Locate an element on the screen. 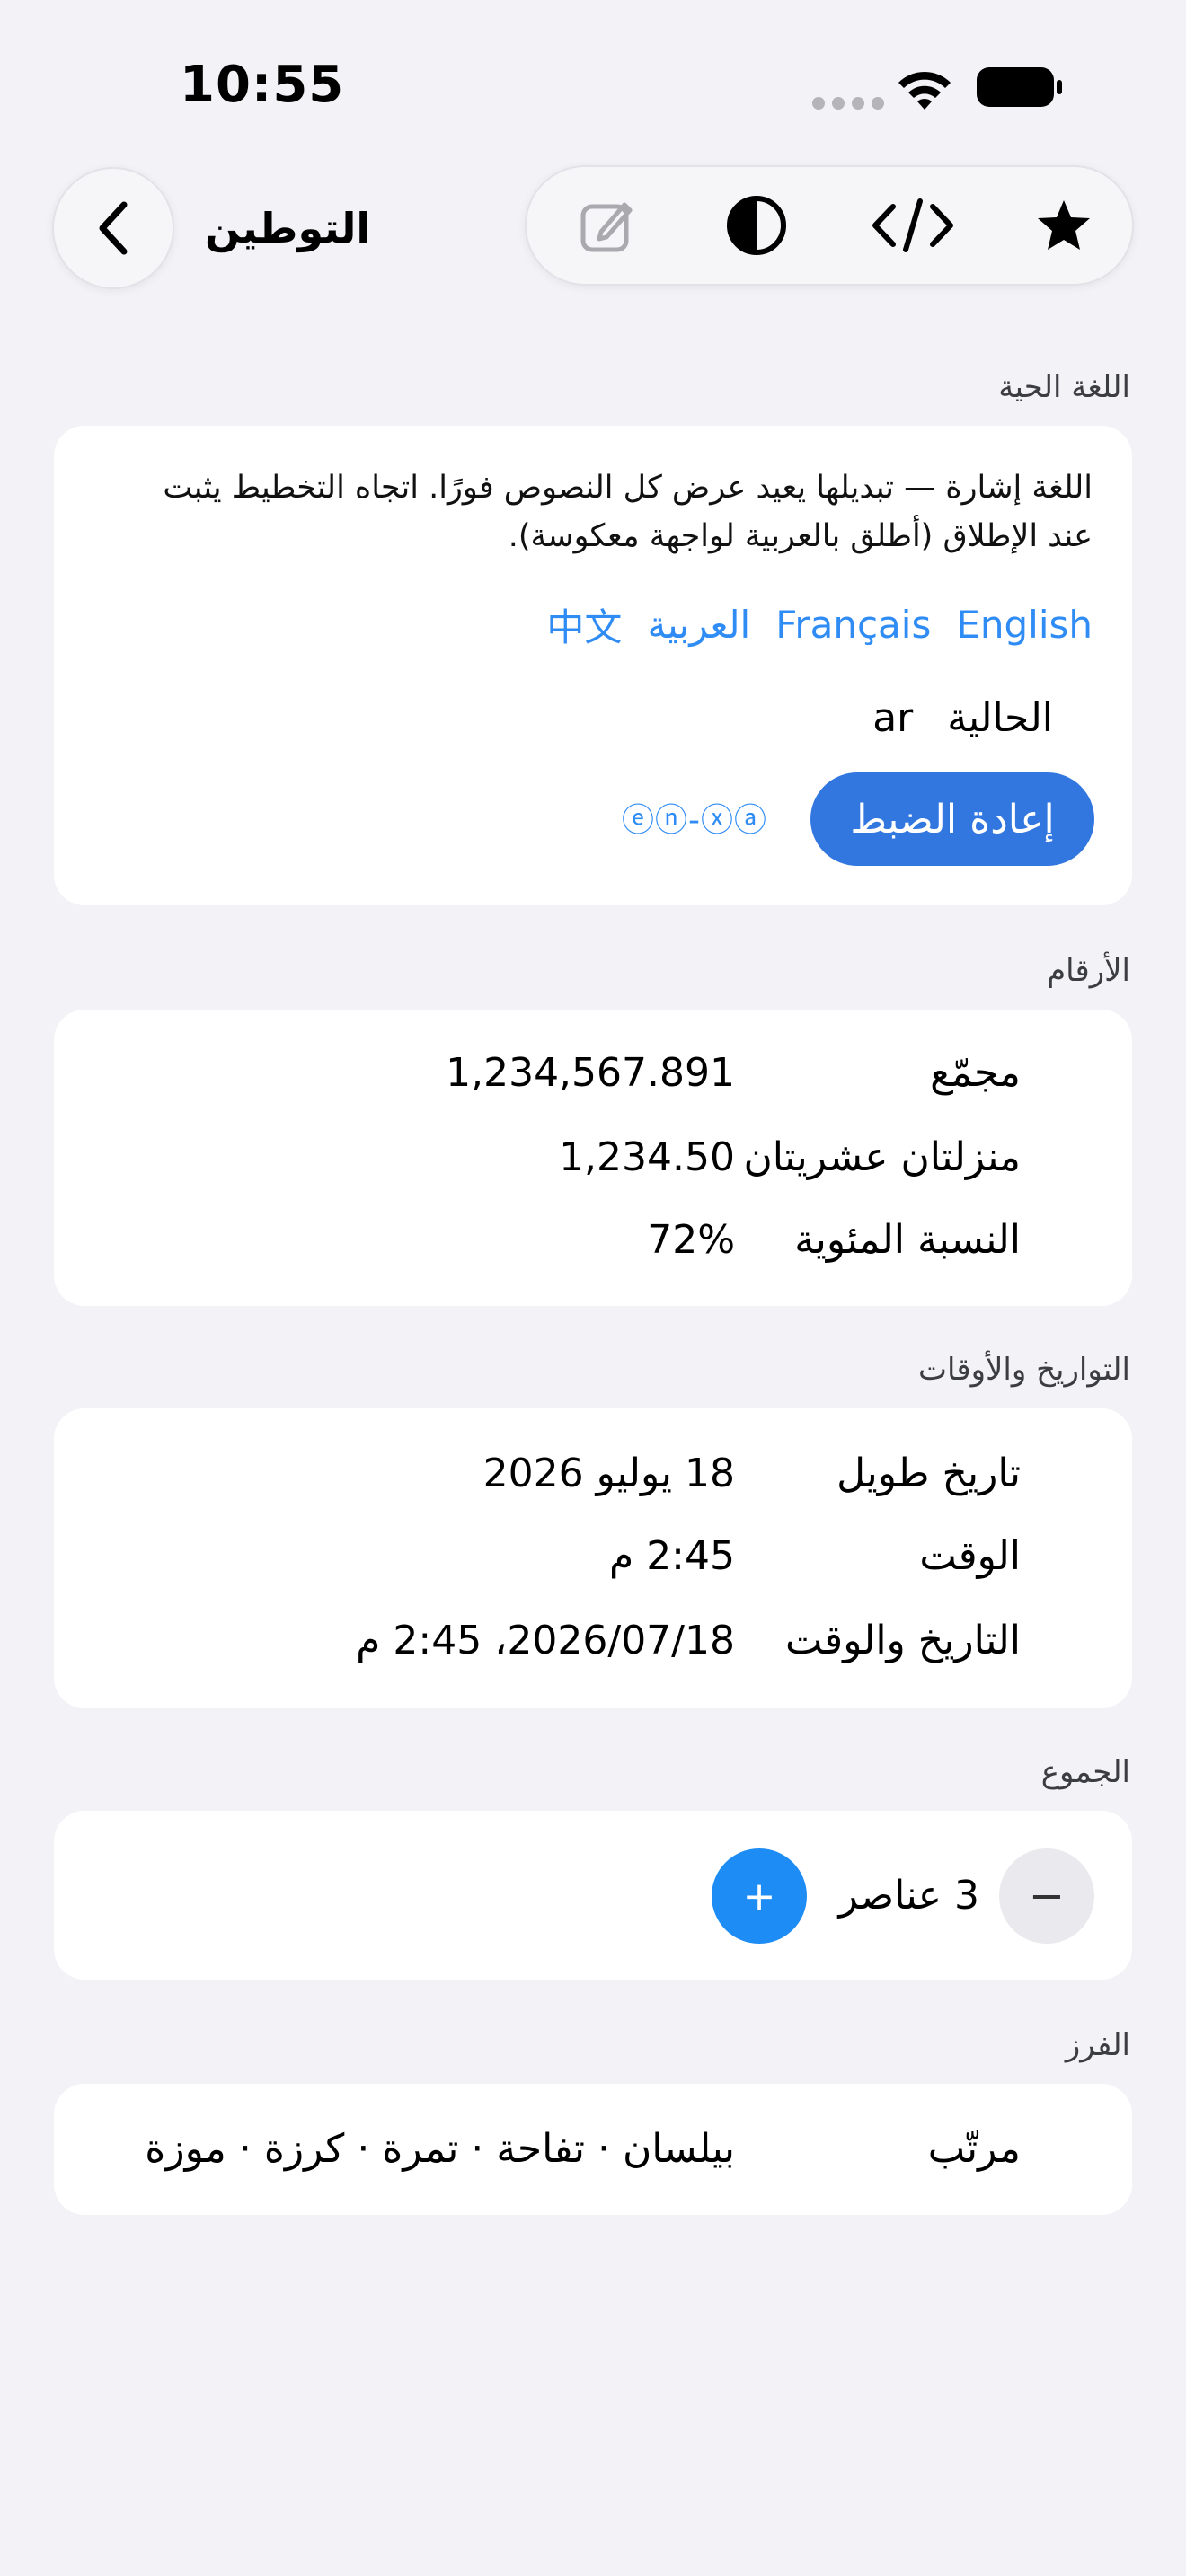  dates-row-time: الوقت 2:45 م is located at coordinates (593, 1556).